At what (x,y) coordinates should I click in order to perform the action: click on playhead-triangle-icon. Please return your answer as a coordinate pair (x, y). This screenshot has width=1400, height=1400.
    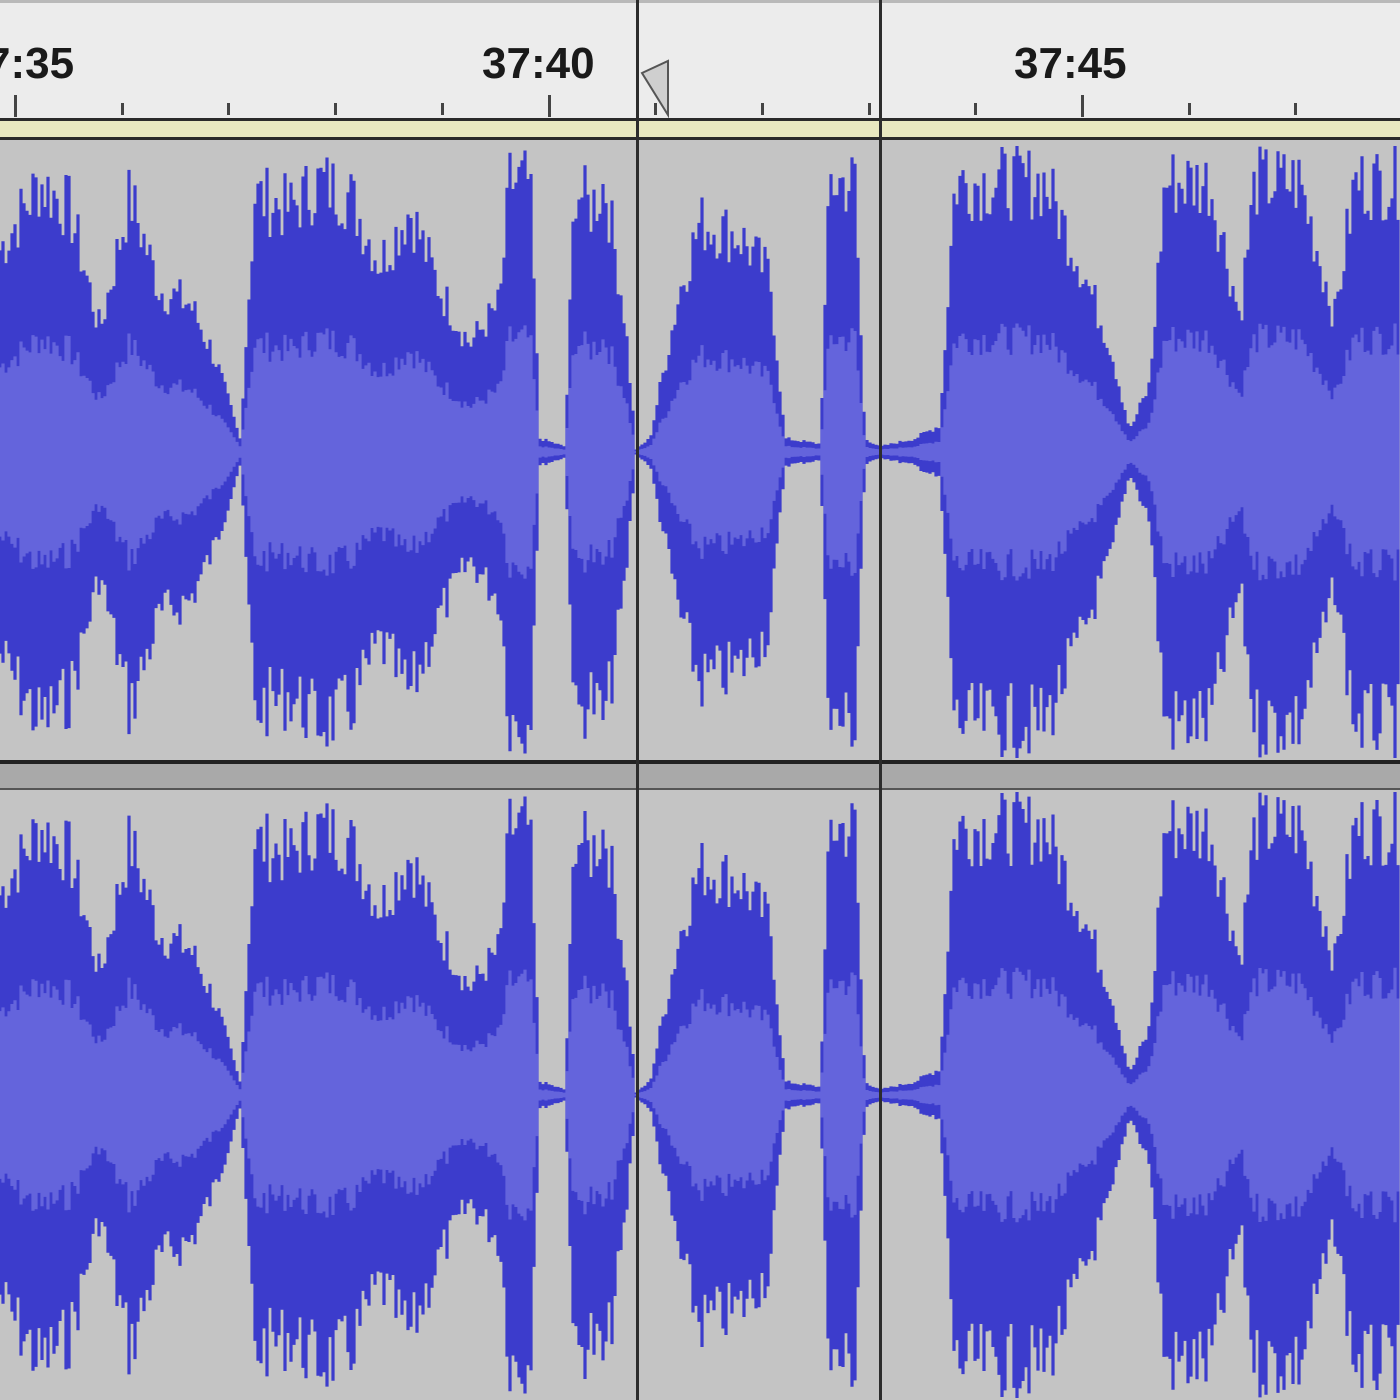
    Looking at the image, I should click on (700, 62).